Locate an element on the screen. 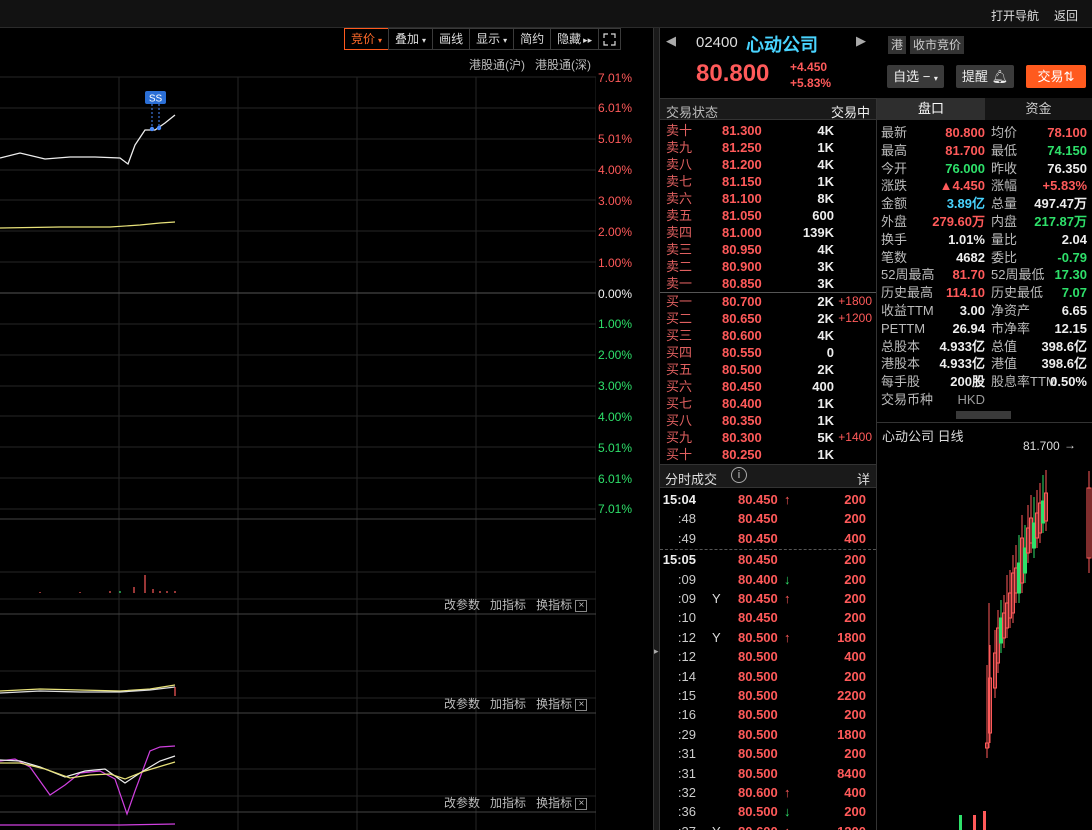 The height and width of the screenshot is (830, 1092). stock-code: 02400 is located at coordinates (717, 42).